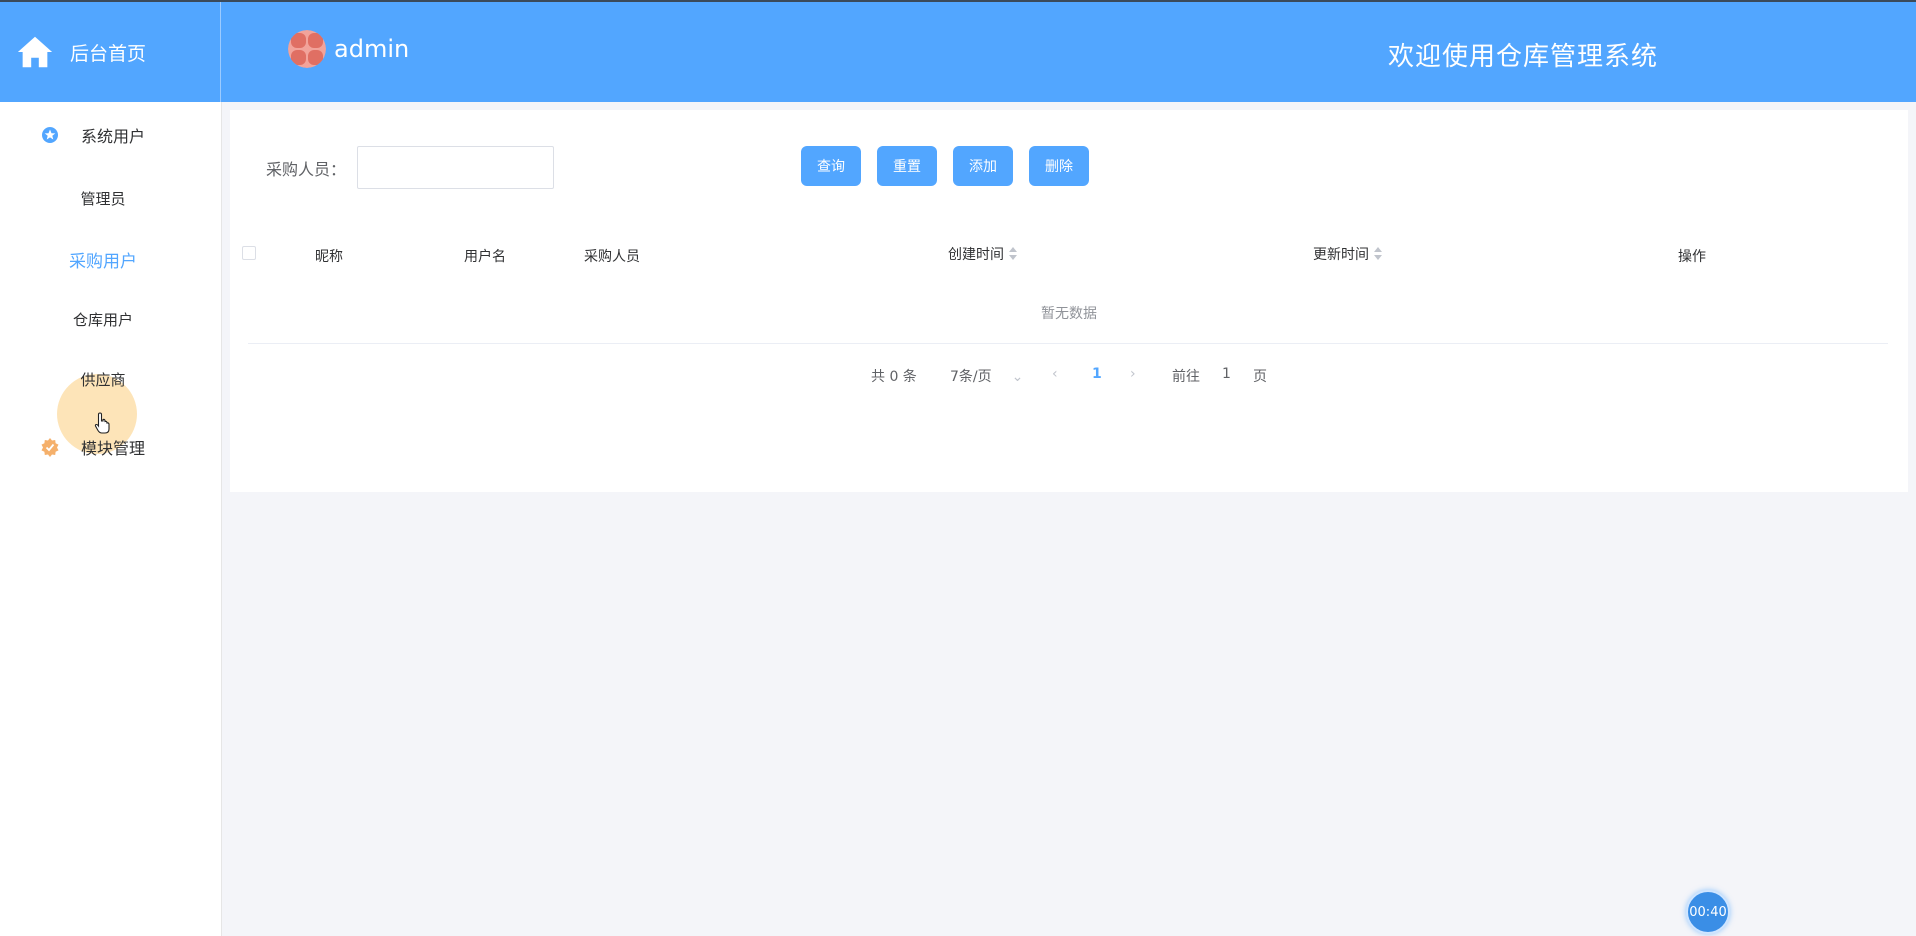 The width and height of the screenshot is (1916, 936). I want to click on home-icon, so click(35, 52).